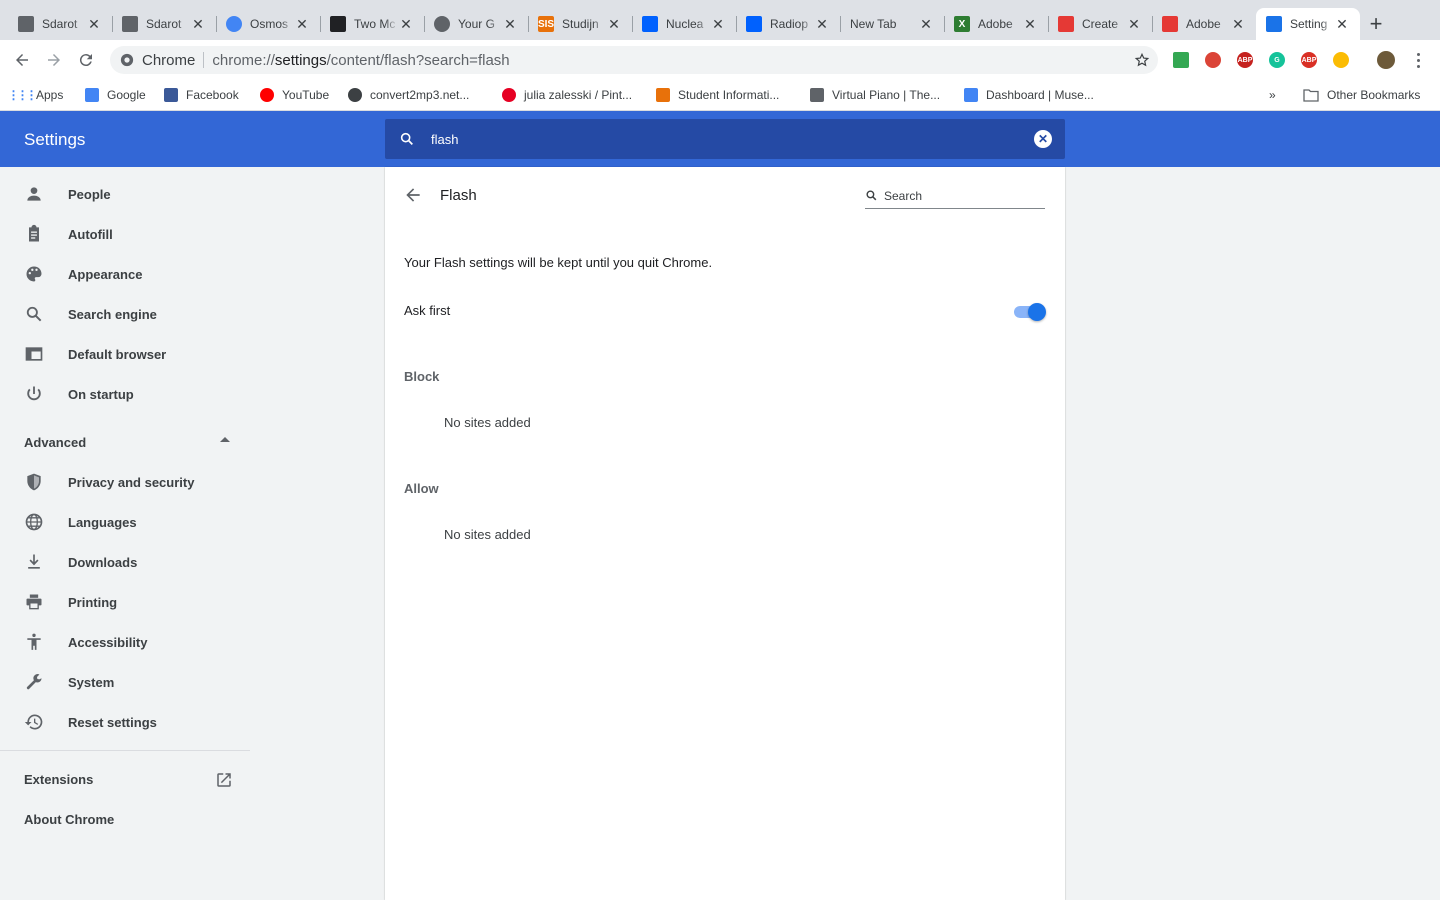 Image resolution: width=1440 pixels, height=900 pixels. I want to click on pinterest-icon, so click(509, 95).